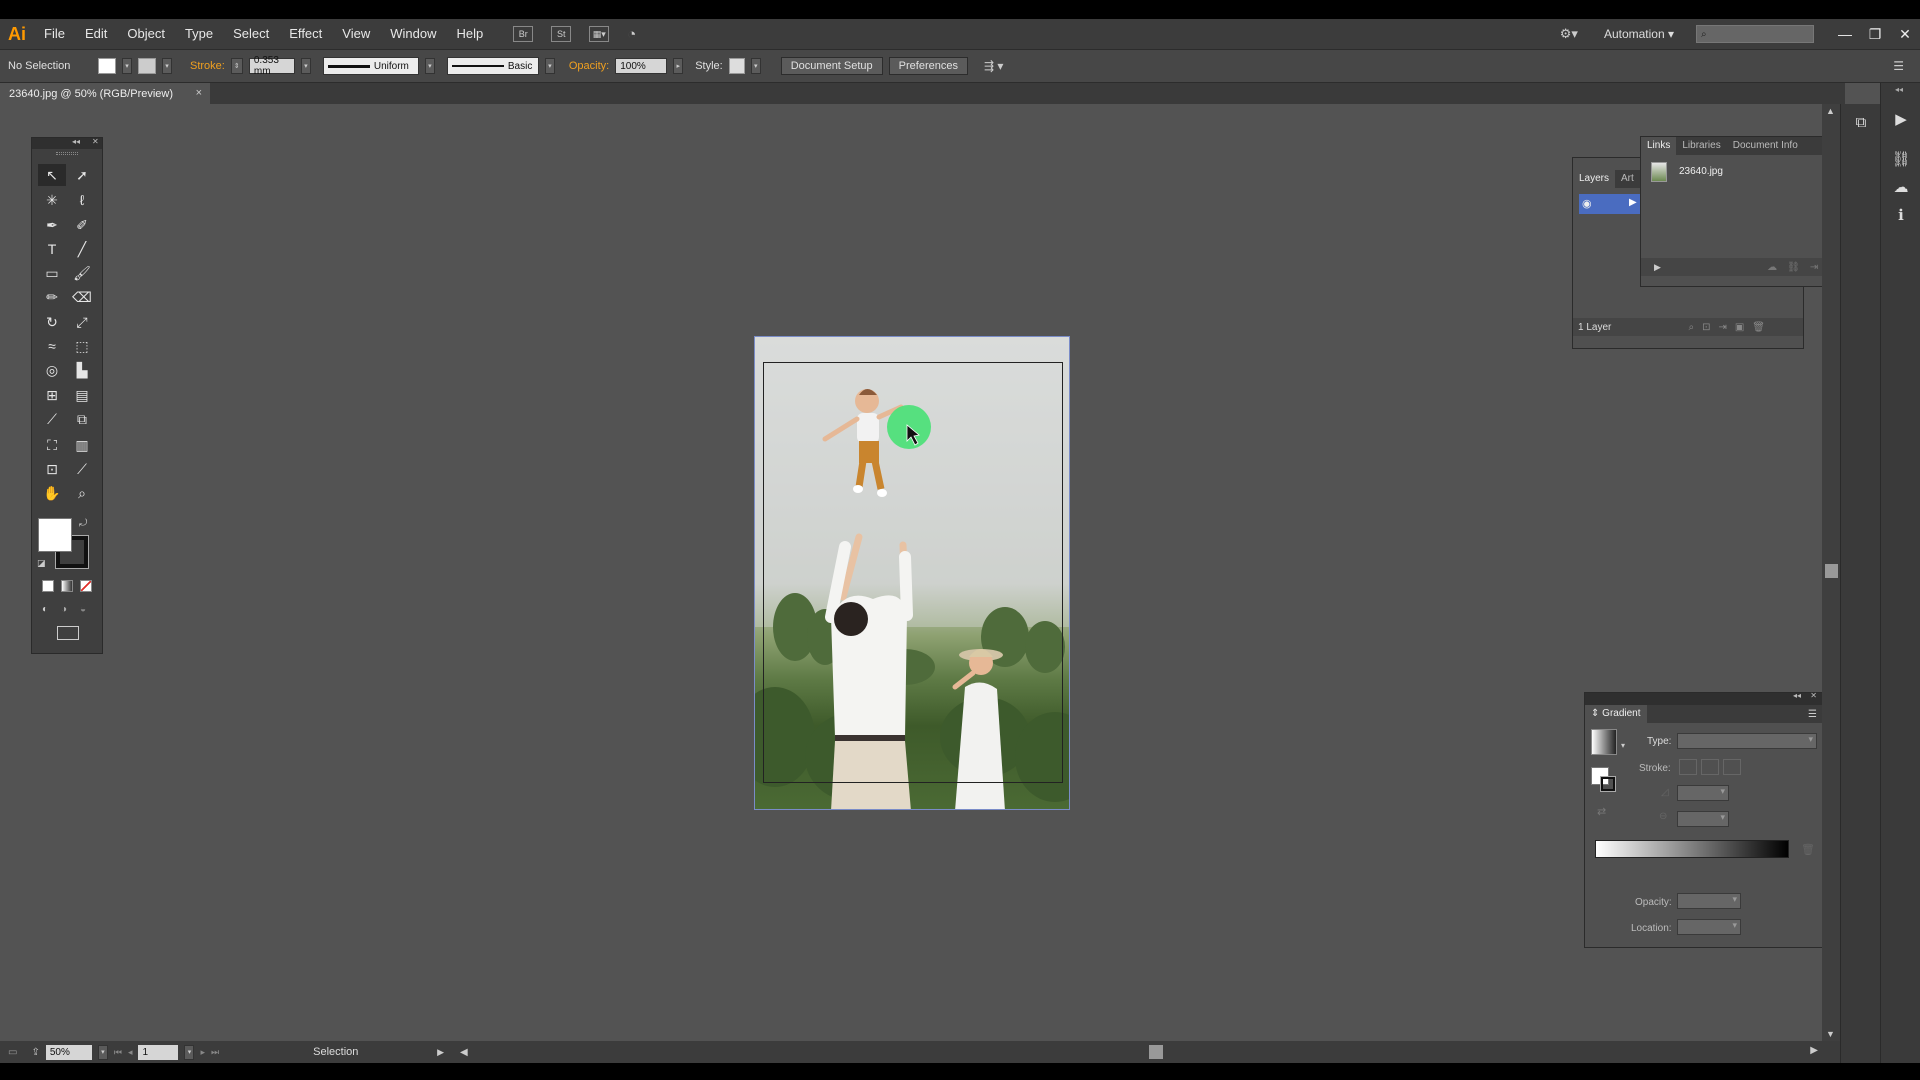  I want to click on opacity-field: 100%, so click(641, 66).